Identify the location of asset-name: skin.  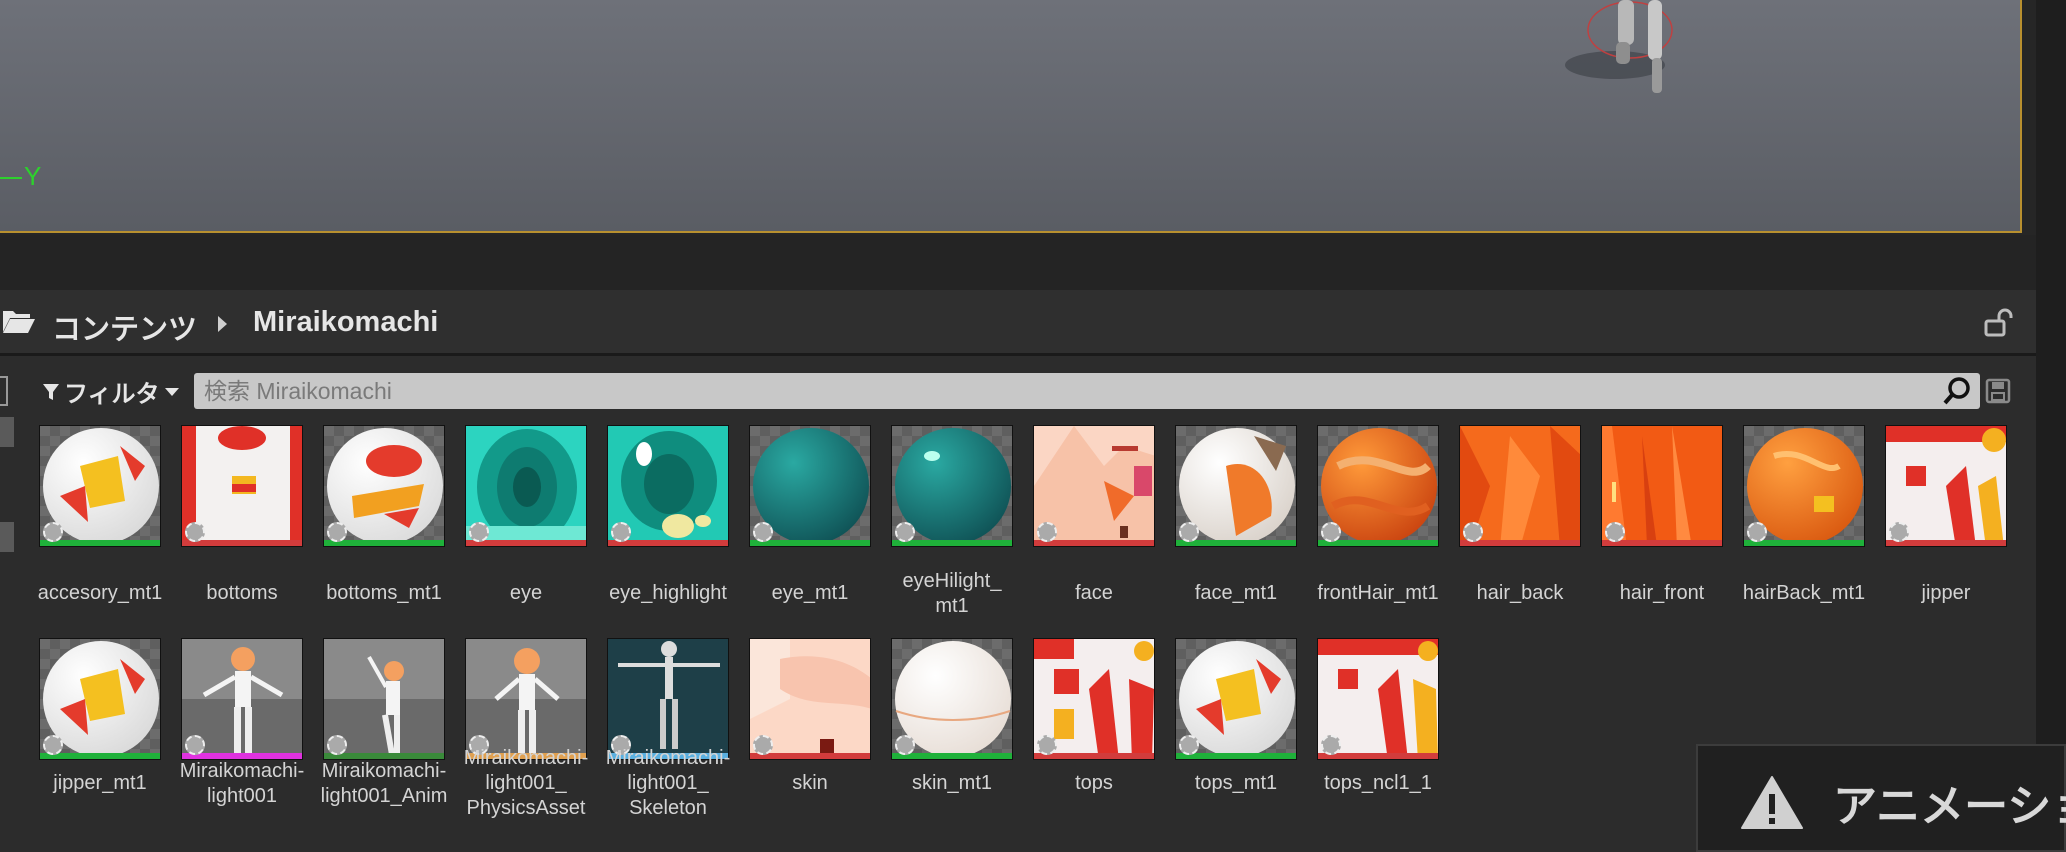
(810, 783).